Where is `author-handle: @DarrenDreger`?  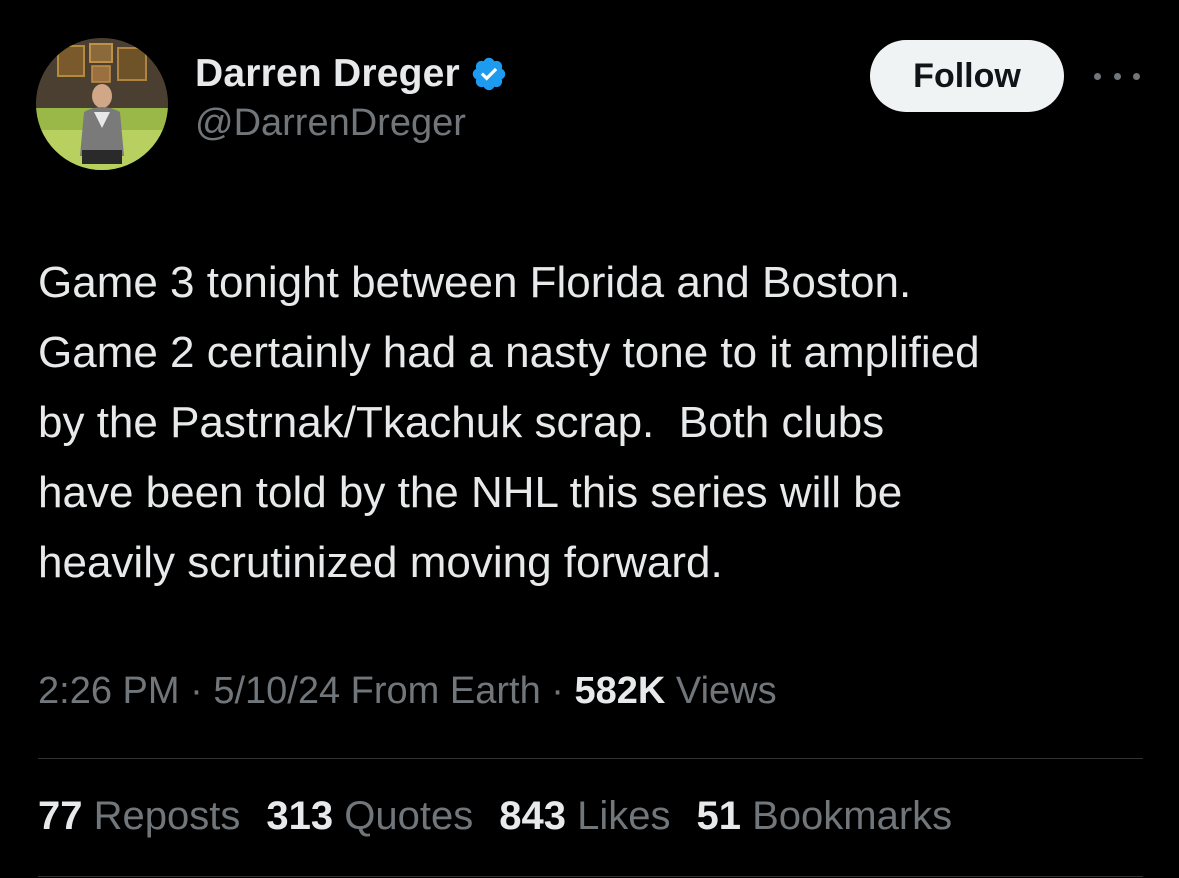
author-handle: @DarrenDreger is located at coordinates (351, 123).